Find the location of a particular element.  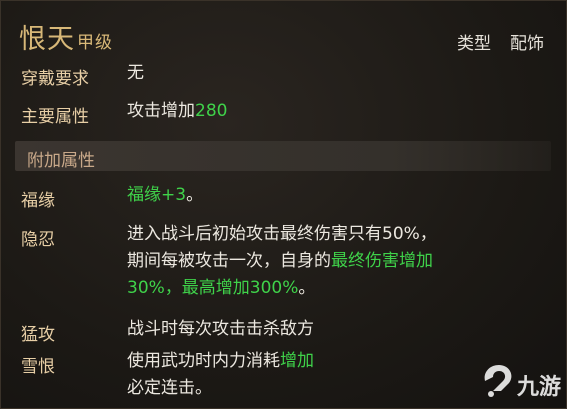

type-value: 配饰 is located at coordinates (527, 44).